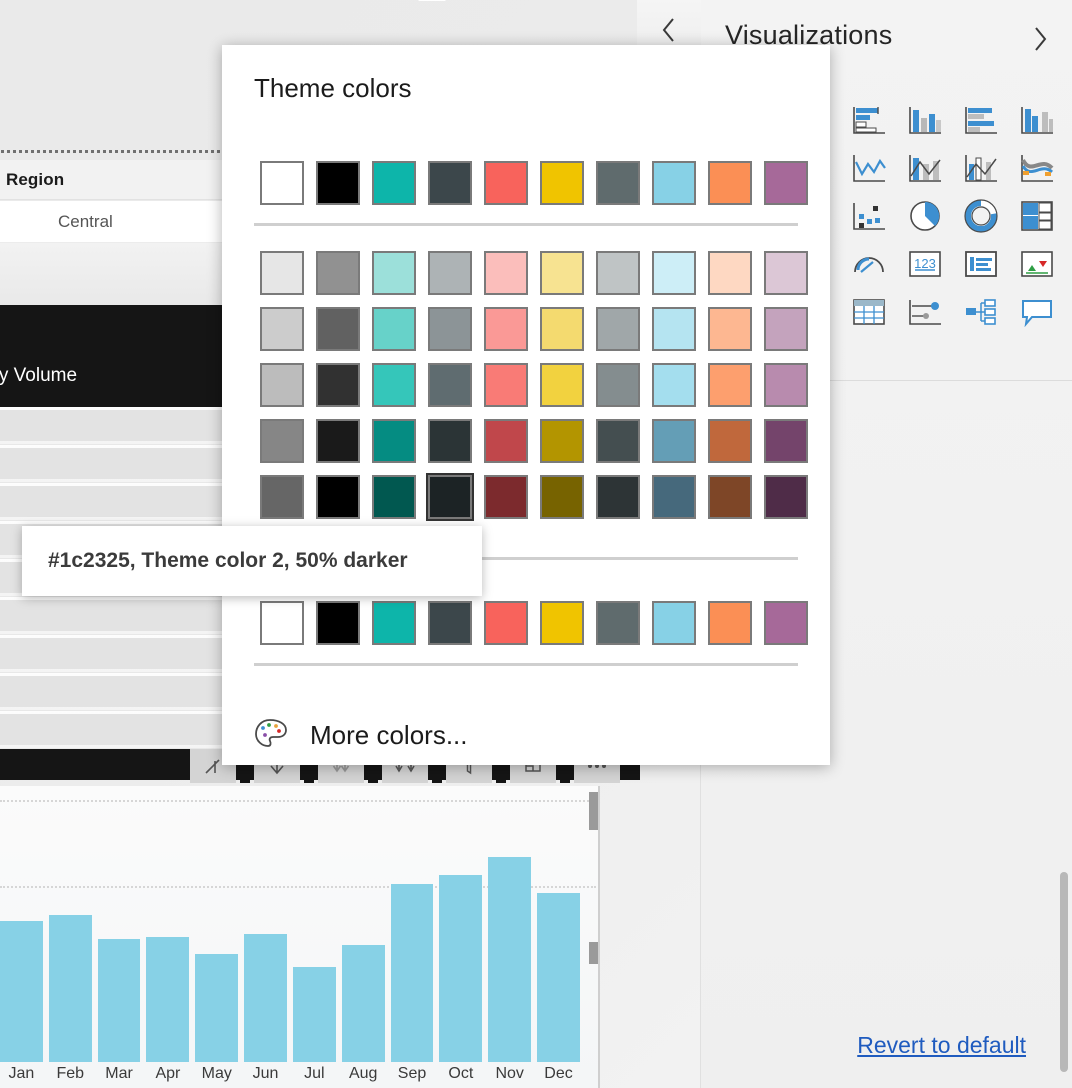  I want to click on color-swatch-hovered, so click(450, 497).